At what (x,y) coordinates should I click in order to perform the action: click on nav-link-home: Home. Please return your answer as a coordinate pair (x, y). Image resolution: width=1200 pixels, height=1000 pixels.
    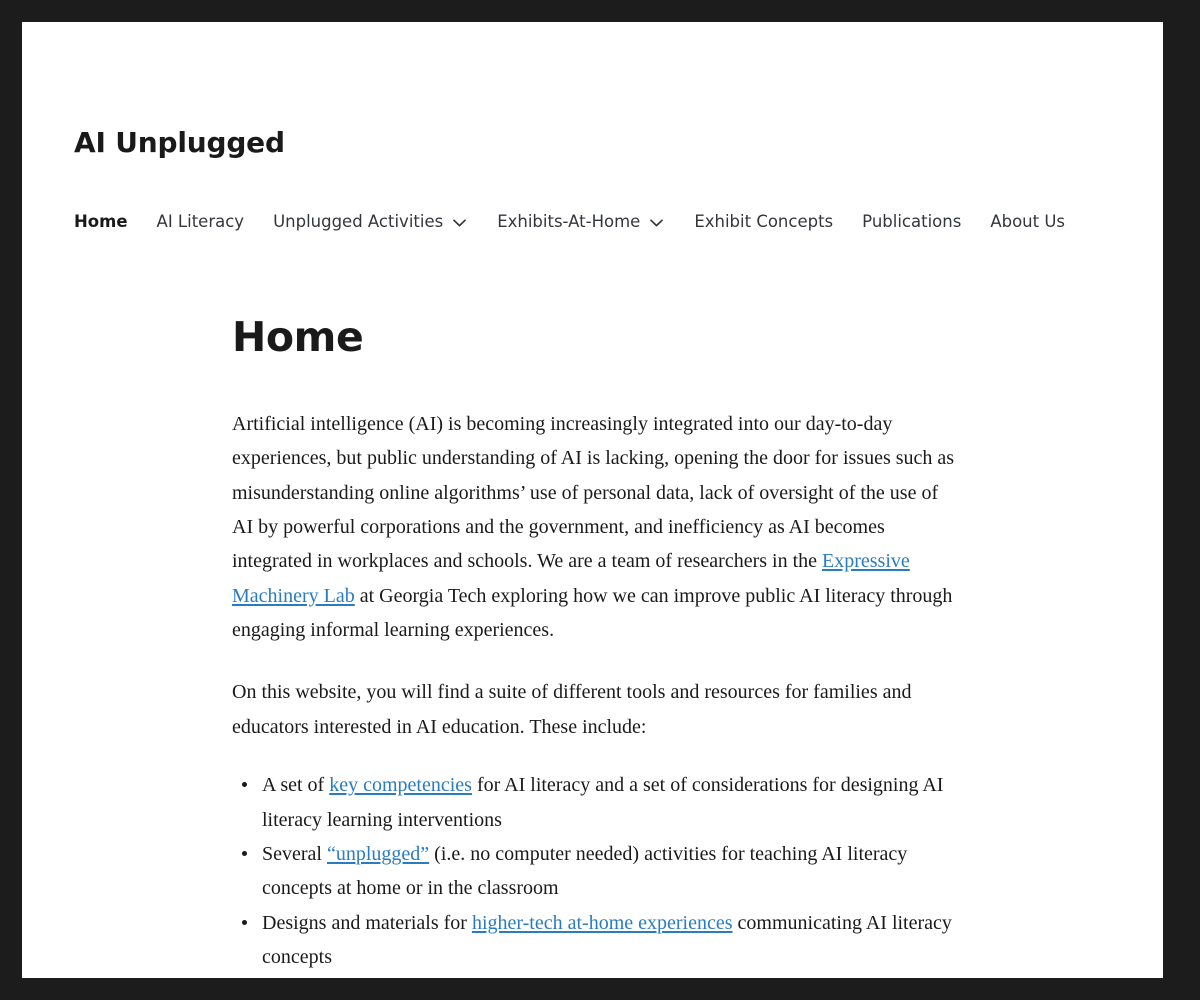
    Looking at the image, I should click on (101, 222).